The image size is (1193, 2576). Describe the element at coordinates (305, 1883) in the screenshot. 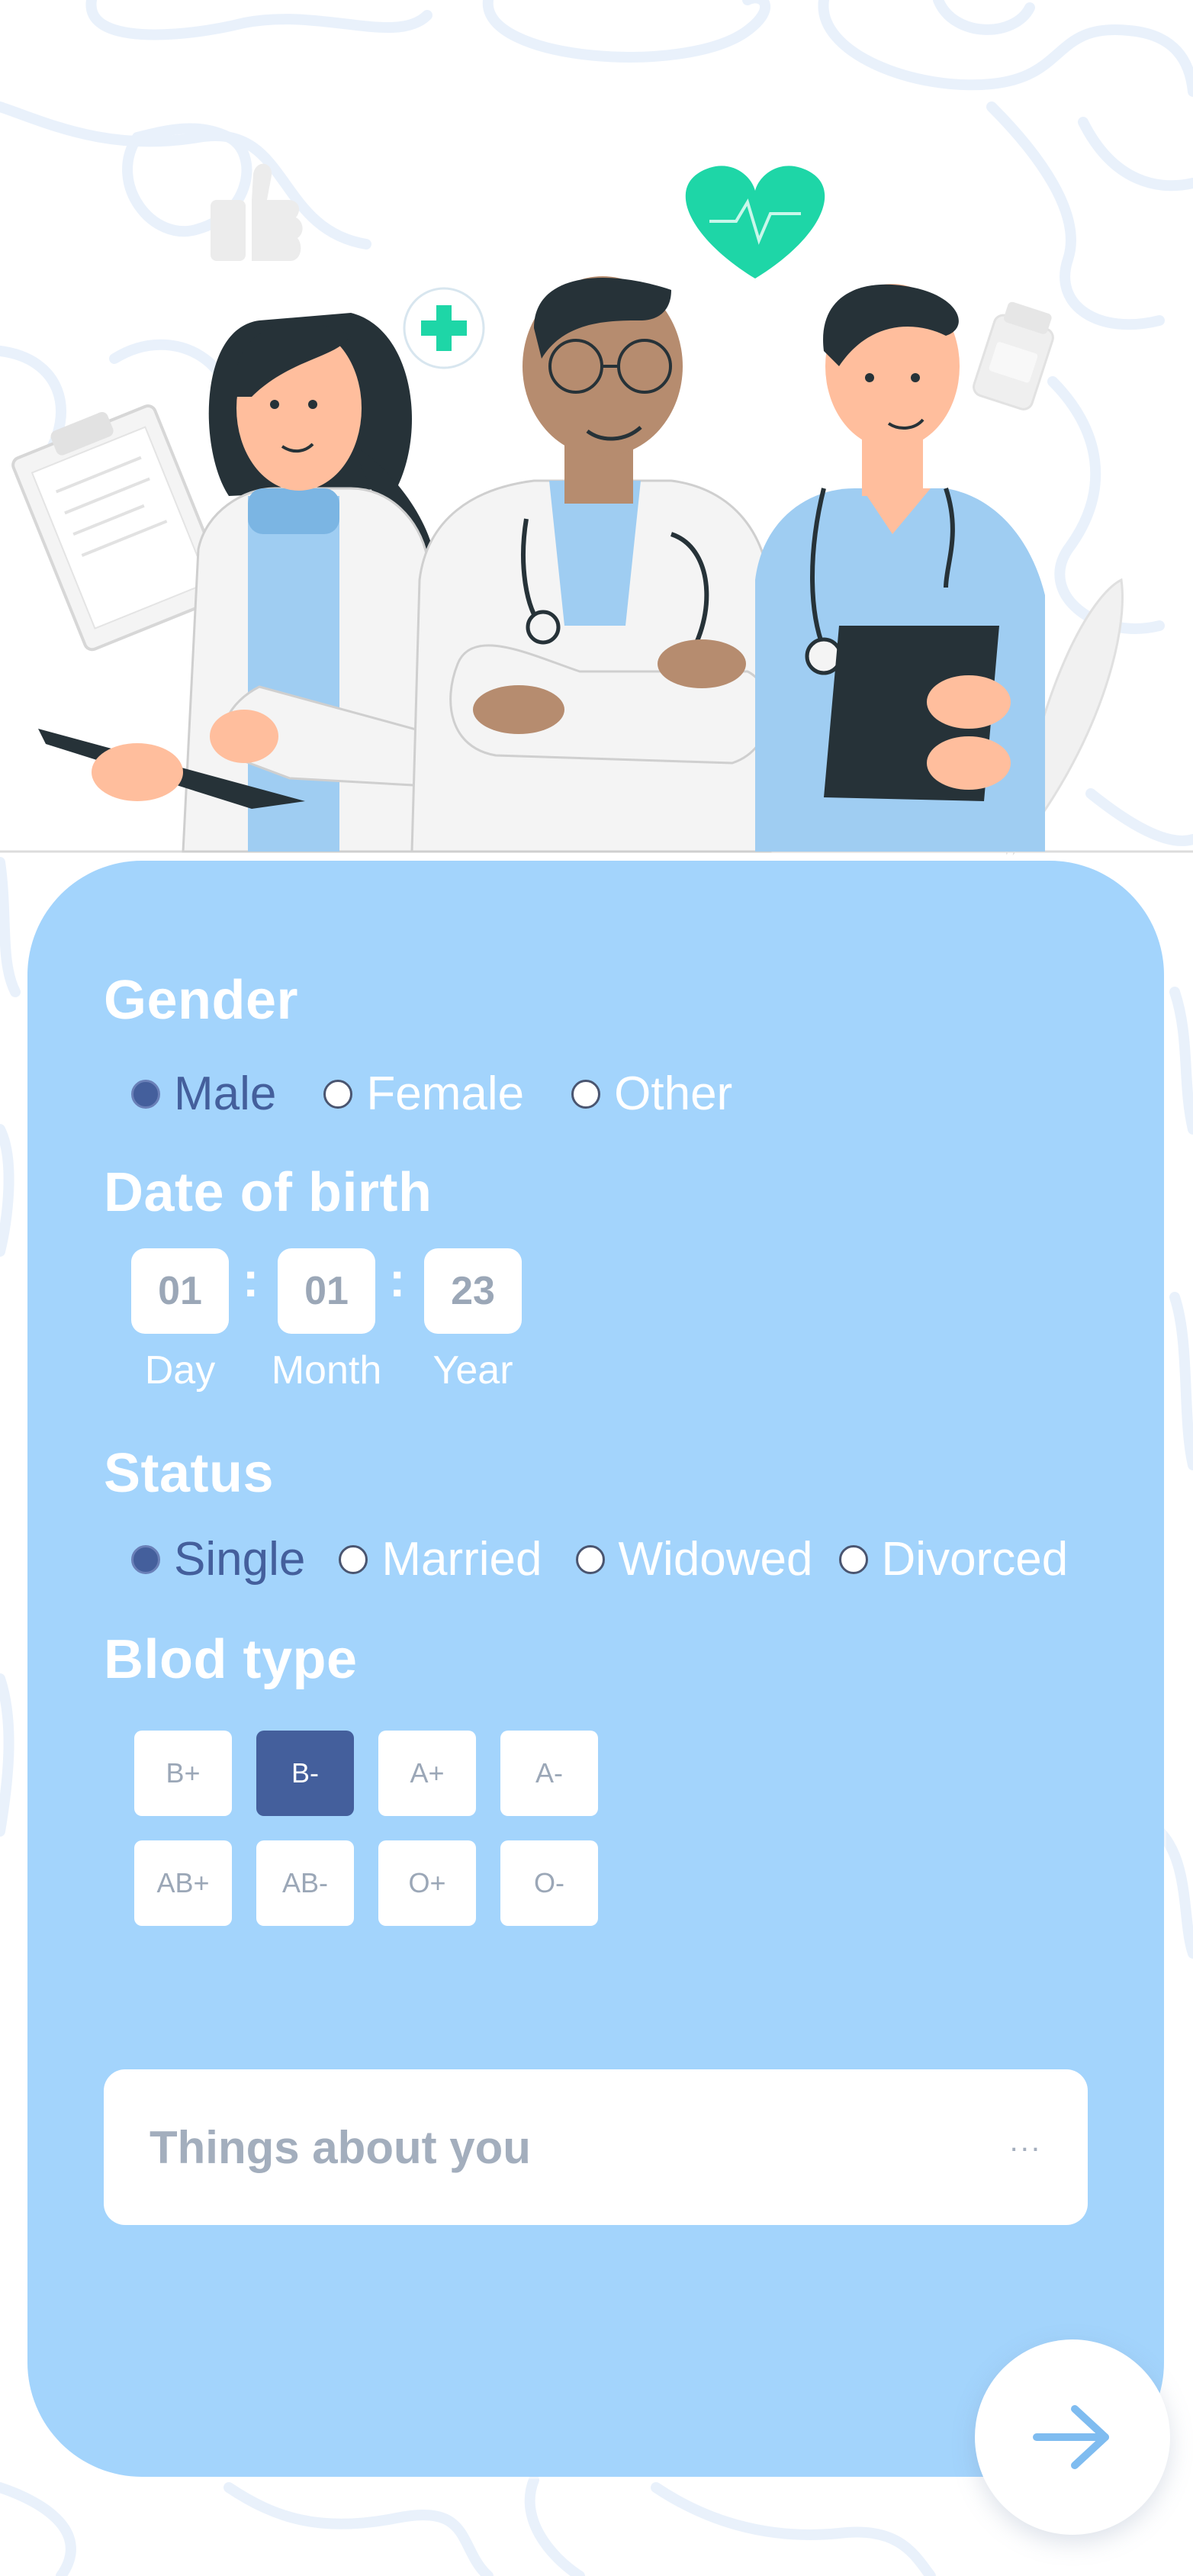

I see `blood-option-ab-minus: AB-` at that location.